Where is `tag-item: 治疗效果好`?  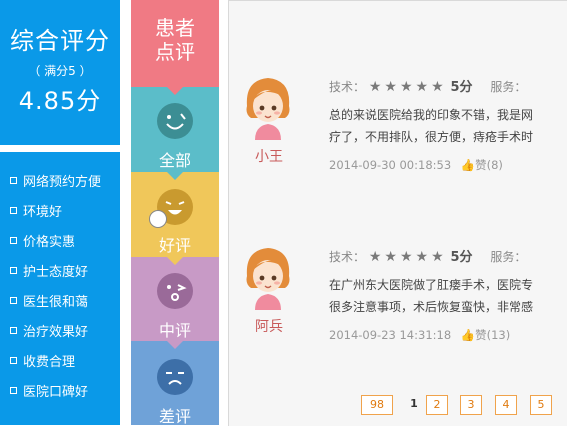 tag-item: 治疗效果好 is located at coordinates (65, 333).